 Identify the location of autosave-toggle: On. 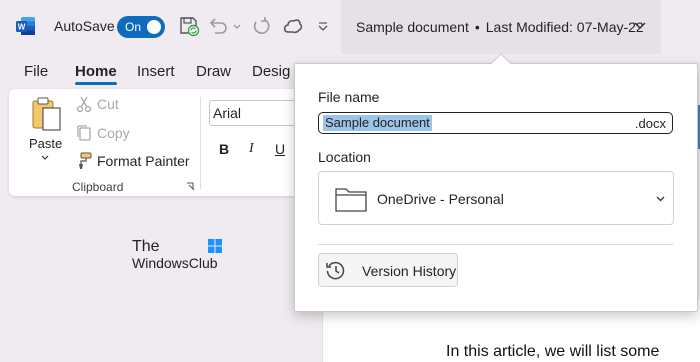
(141, 27).